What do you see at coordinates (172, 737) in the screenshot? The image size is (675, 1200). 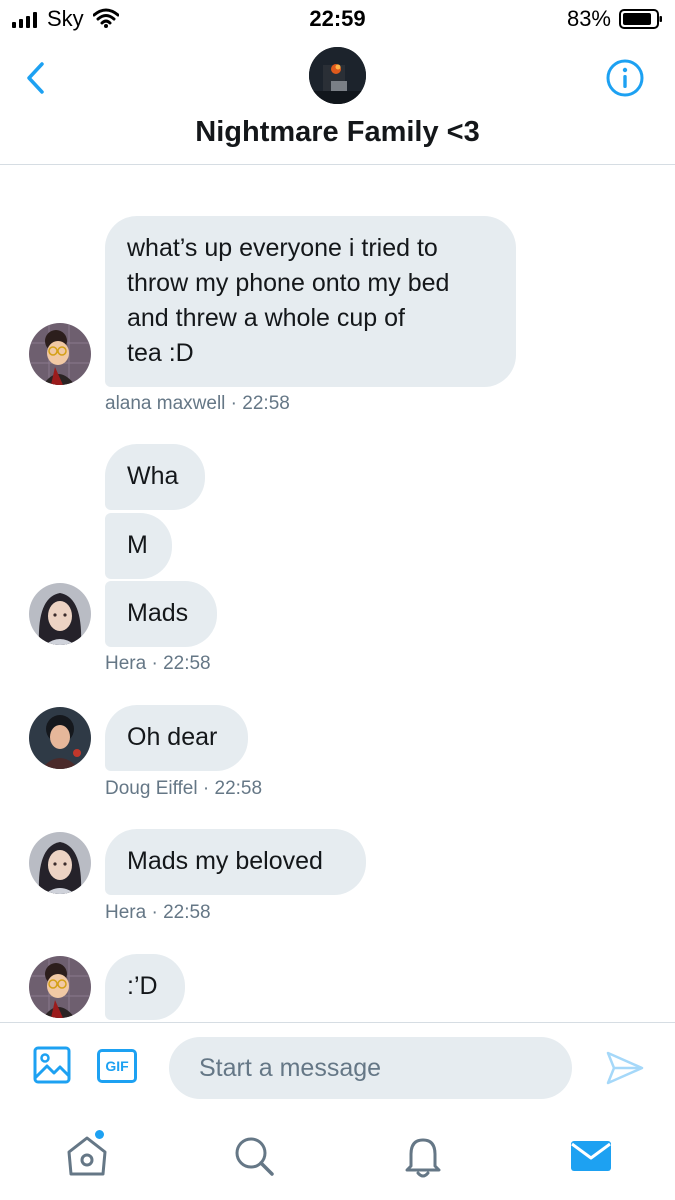 I see `message-text: Oh dear` at bounding box center [172, 737].